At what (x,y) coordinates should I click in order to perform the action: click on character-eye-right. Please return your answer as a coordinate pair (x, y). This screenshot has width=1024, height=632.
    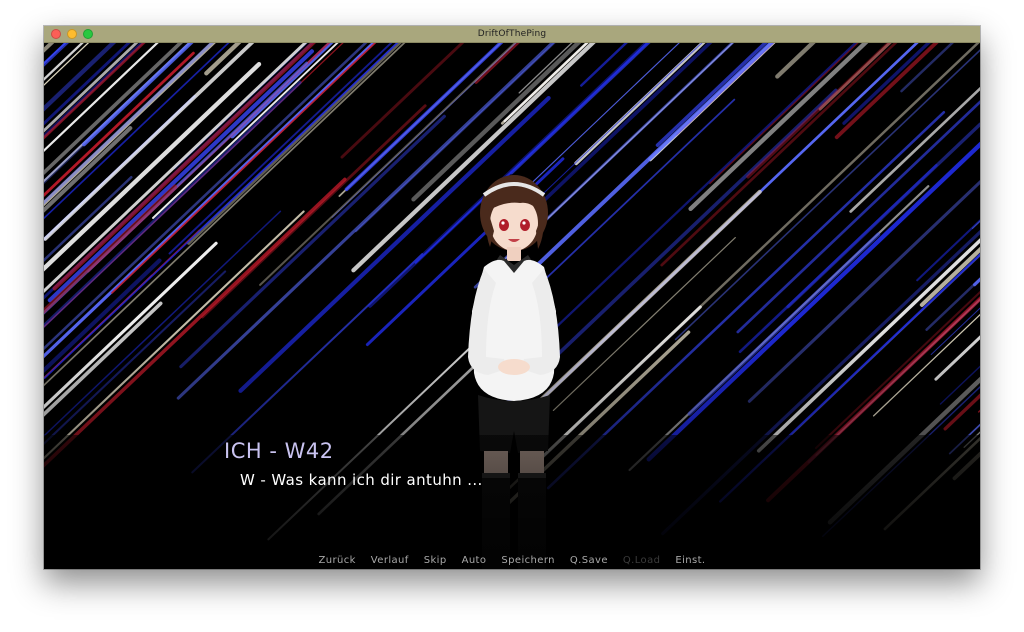
    Looking at the image, I should click on (525, 225).